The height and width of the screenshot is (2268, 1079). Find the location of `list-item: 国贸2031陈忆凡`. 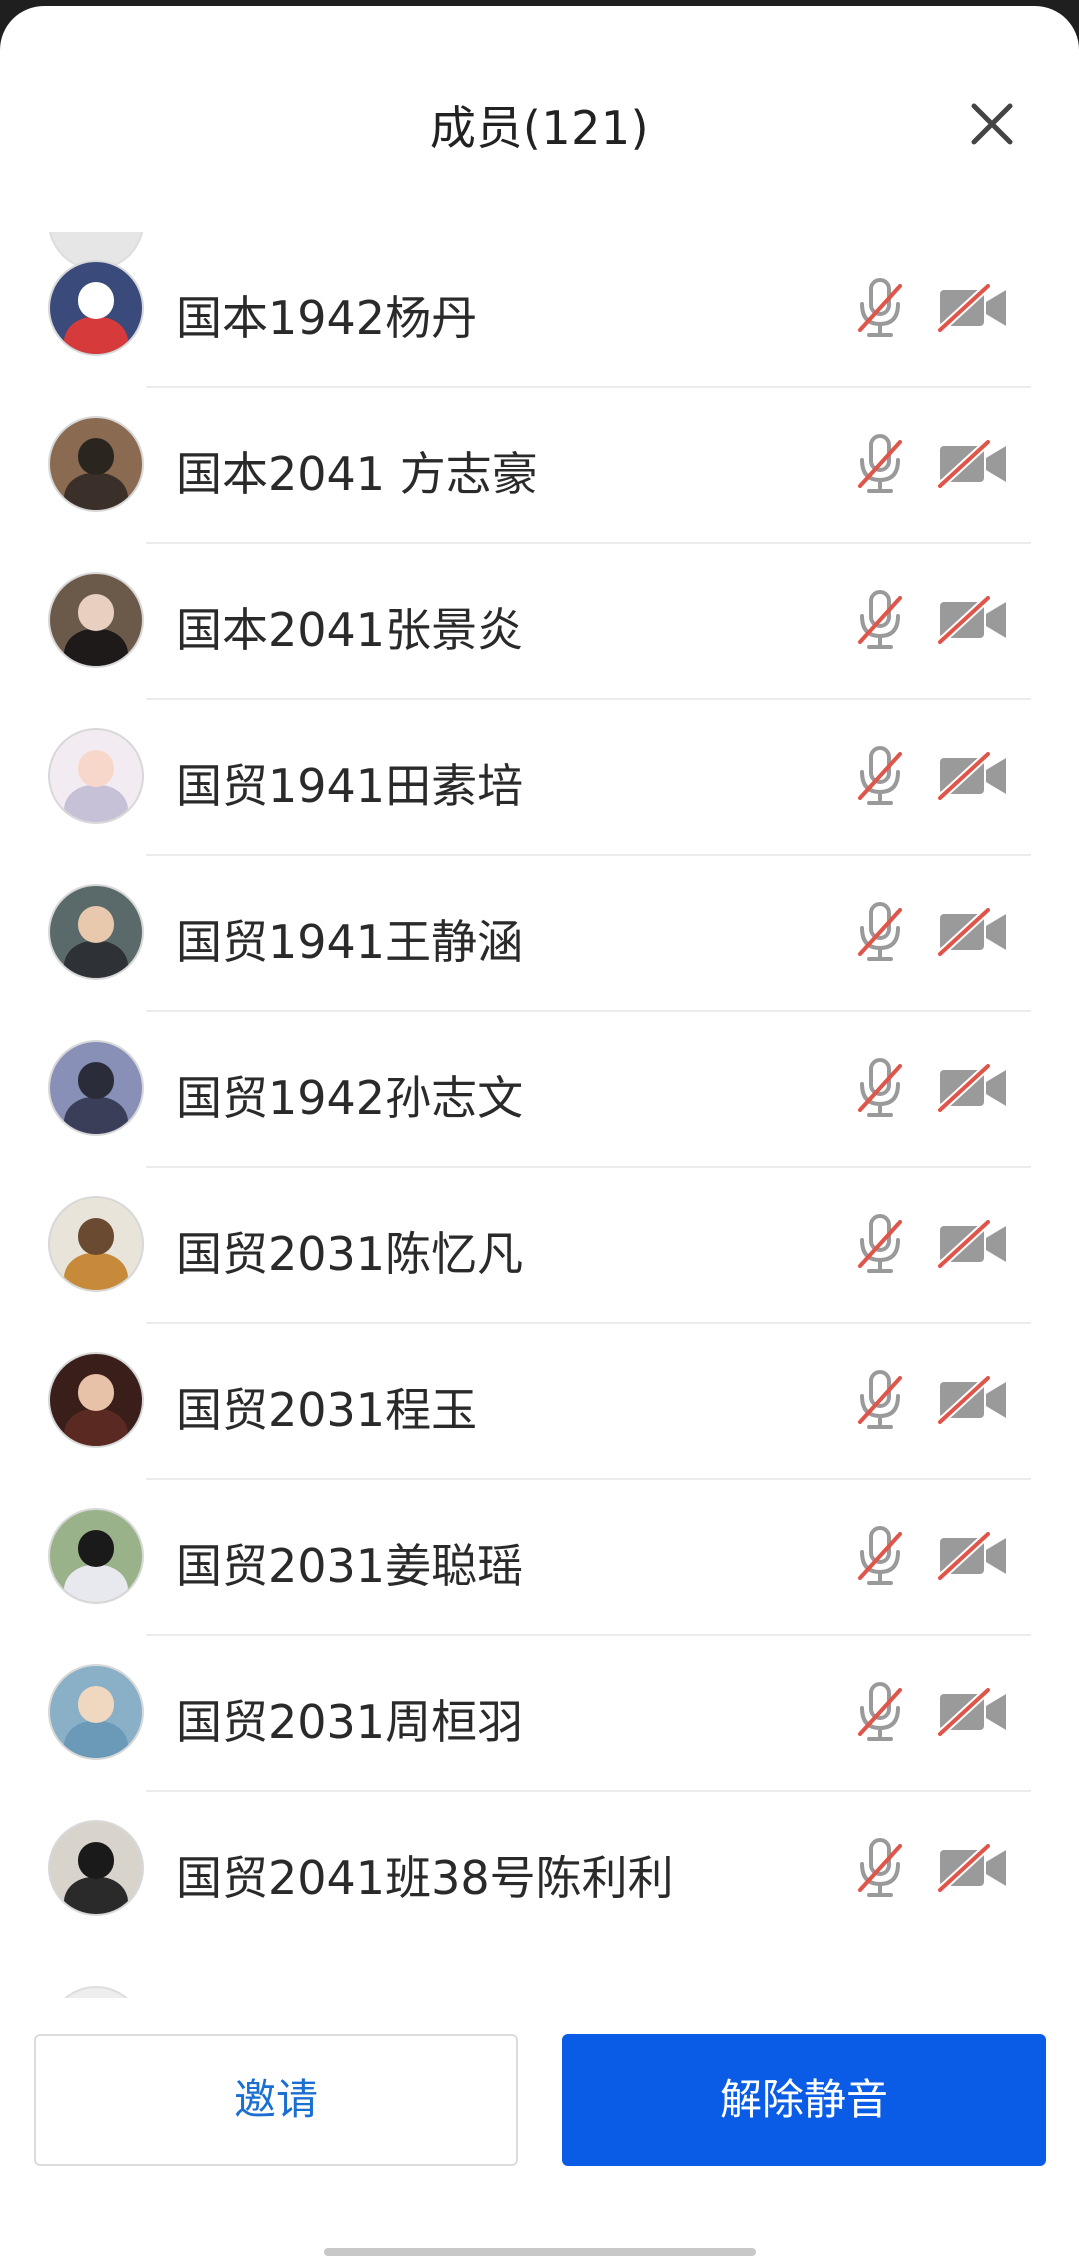

list-item: 国贸2031陈忆凡 is located at coordinates (539, 1244).